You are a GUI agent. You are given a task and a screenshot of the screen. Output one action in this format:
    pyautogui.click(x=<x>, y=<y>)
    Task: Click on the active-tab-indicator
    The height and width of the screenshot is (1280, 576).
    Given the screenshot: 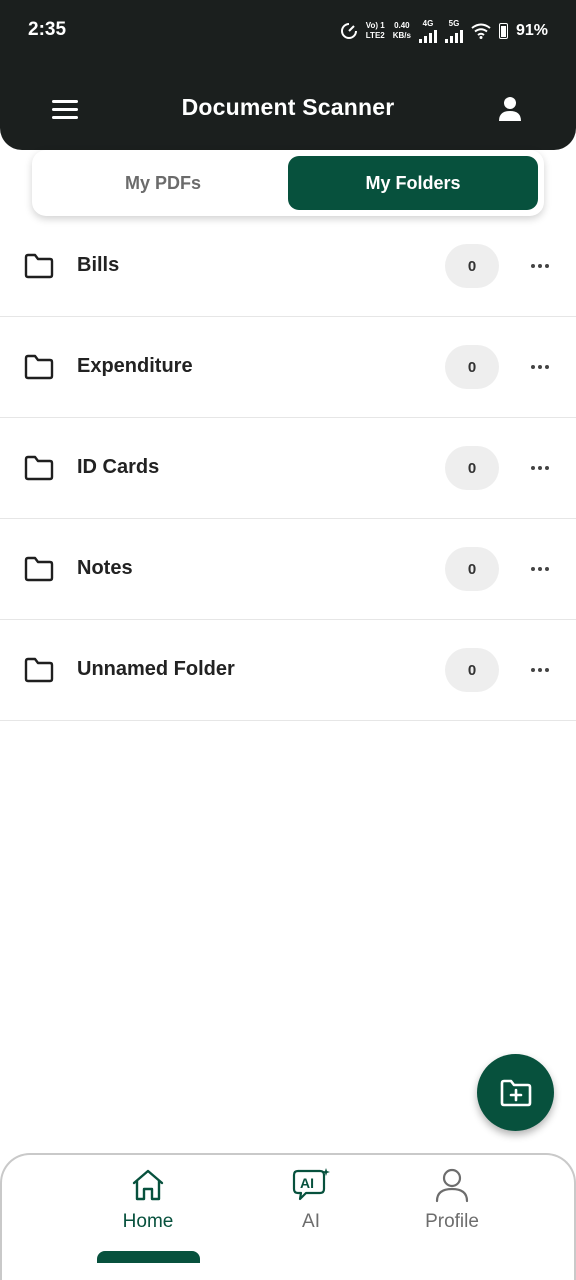 What is the action you would take?
    pyautogui.click(x=148, y=1257)
    